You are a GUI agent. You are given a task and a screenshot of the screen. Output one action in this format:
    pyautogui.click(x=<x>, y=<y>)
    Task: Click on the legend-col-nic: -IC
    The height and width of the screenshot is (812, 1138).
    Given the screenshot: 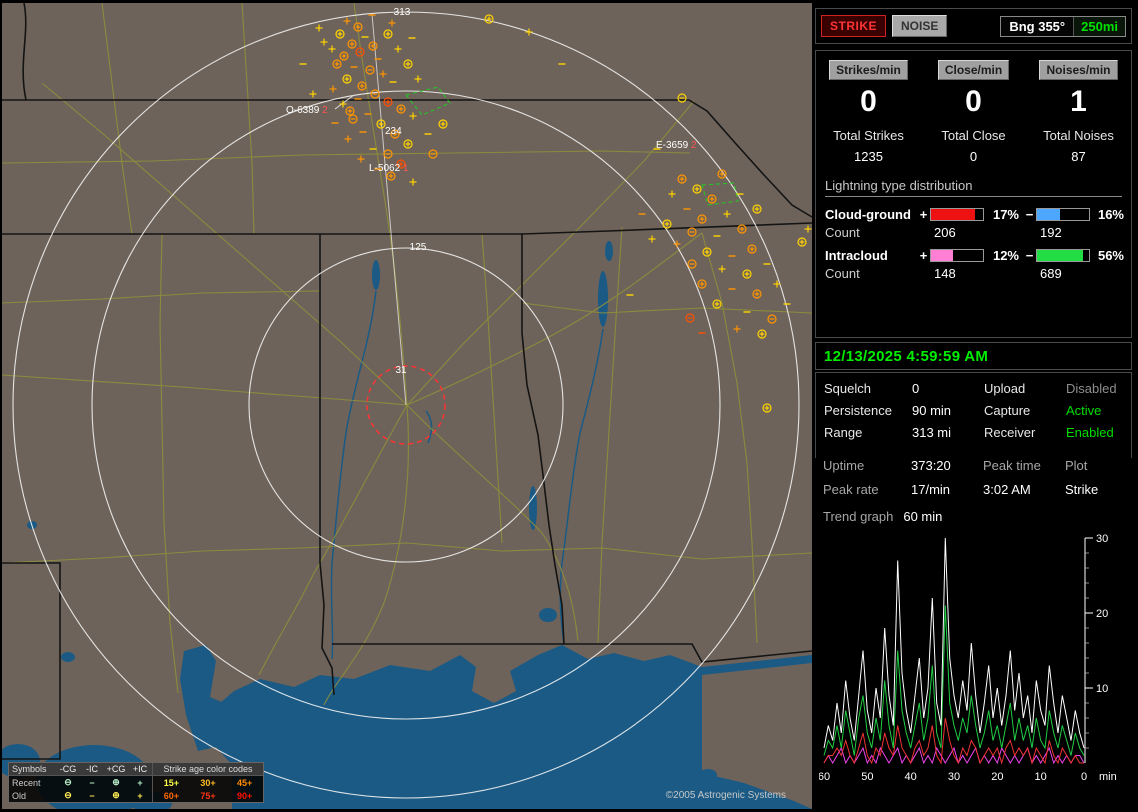 What is the action you would take?
    pyautogui.click(x=92, y=769)
    